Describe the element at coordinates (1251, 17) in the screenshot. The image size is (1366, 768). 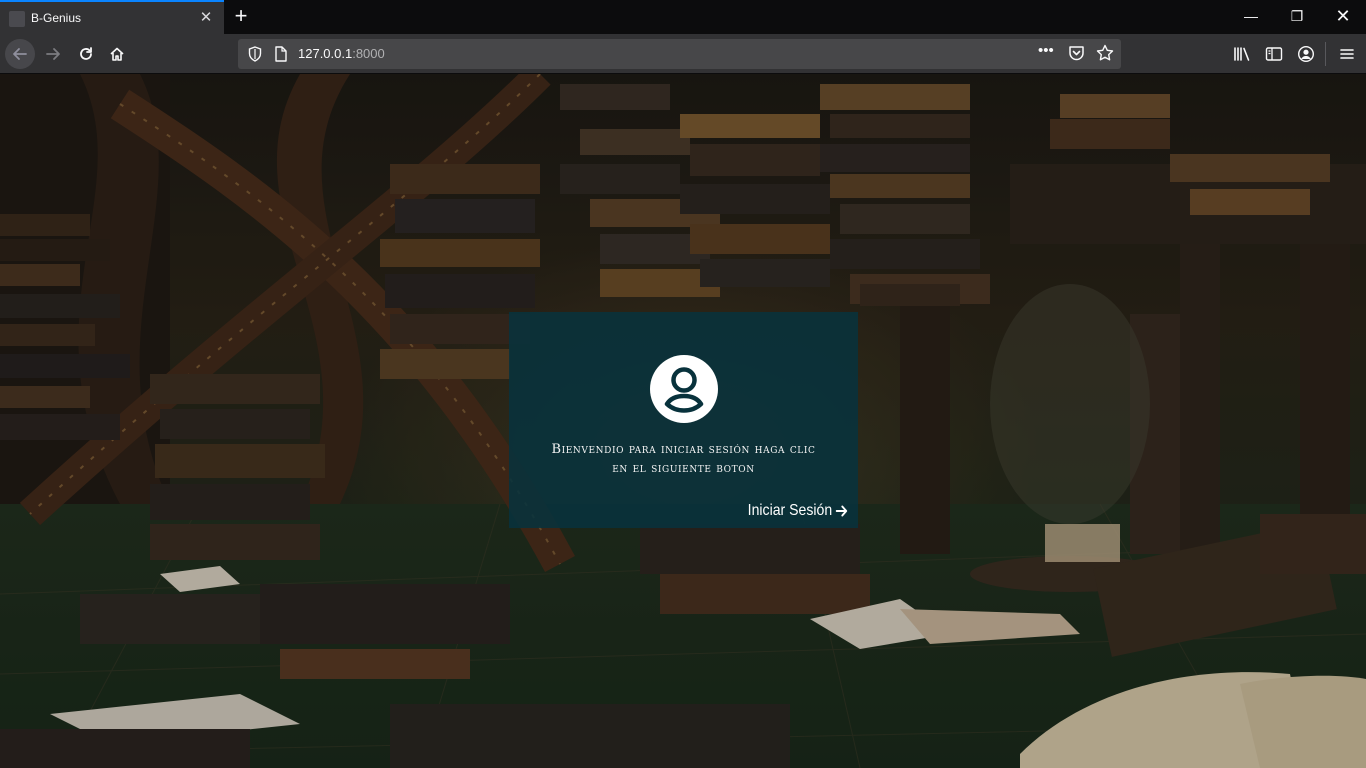
I see `minimize-button: —` at that location.